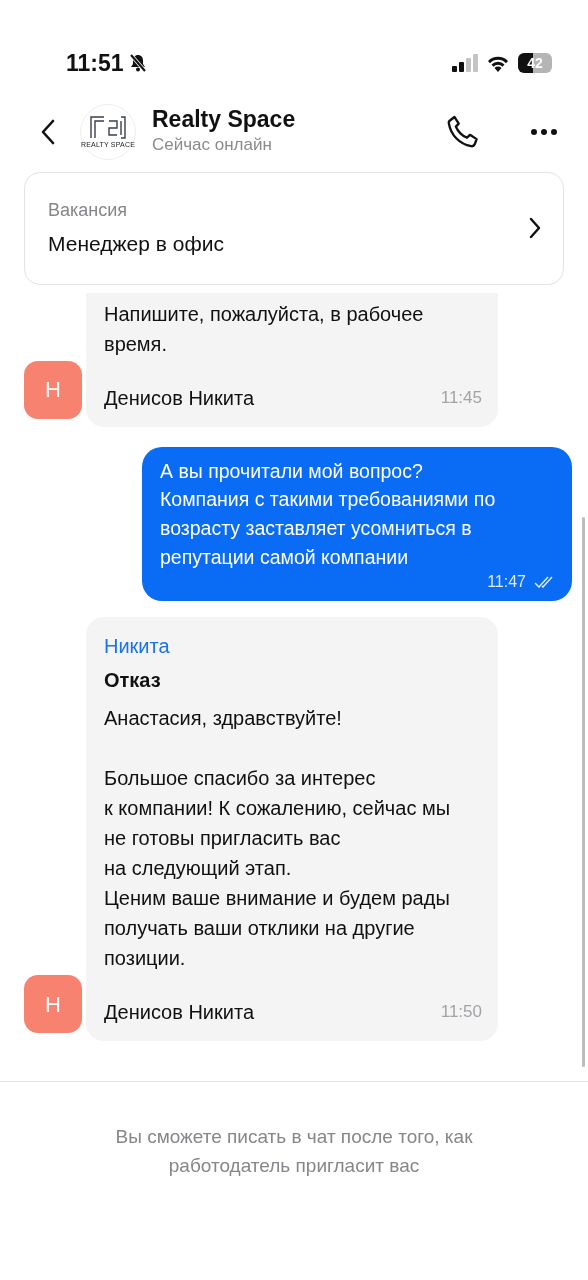  Describe the element at coordinates (133, 681) in the screenshot. I see `message-title: Отказ` at that location.